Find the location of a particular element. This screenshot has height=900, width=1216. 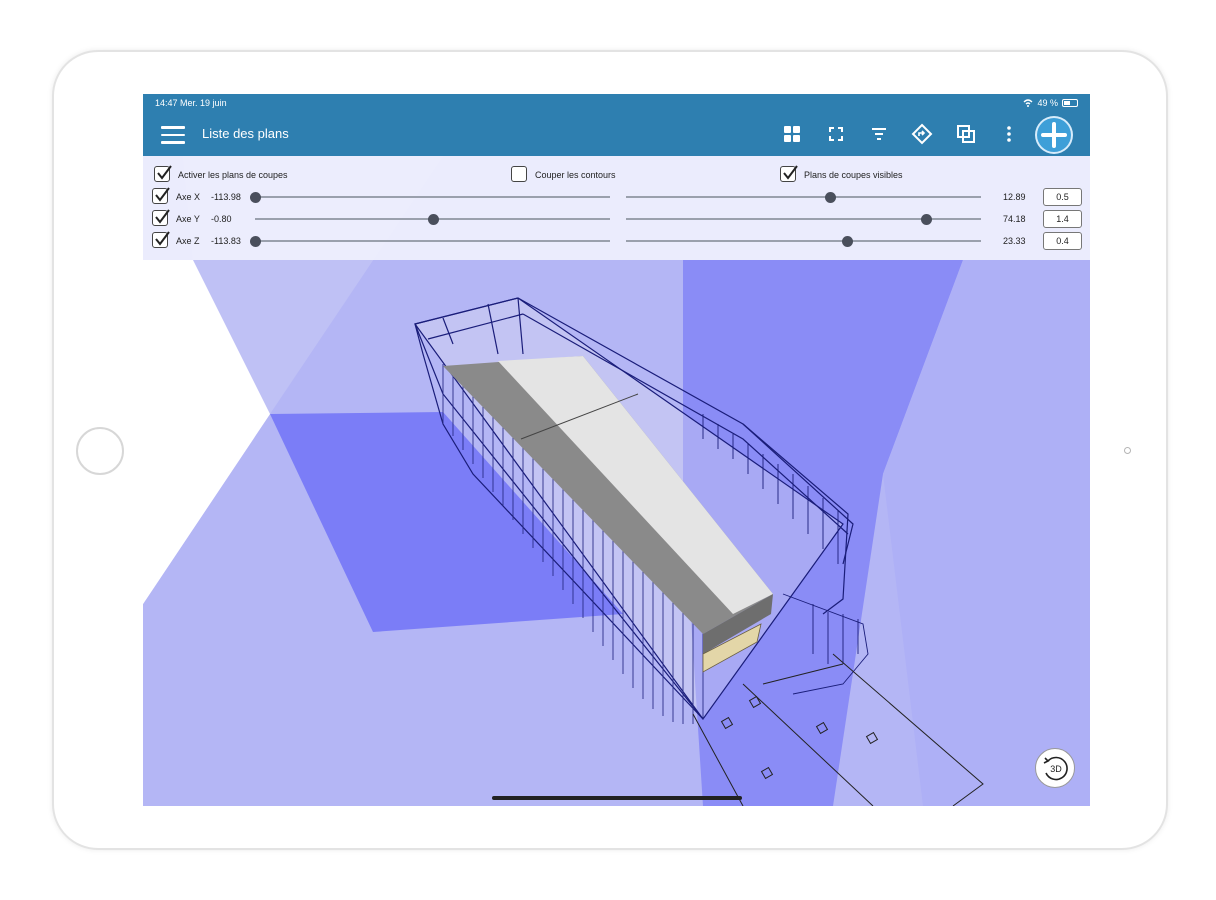

navigate-icon is located at coordinates (922, 134).